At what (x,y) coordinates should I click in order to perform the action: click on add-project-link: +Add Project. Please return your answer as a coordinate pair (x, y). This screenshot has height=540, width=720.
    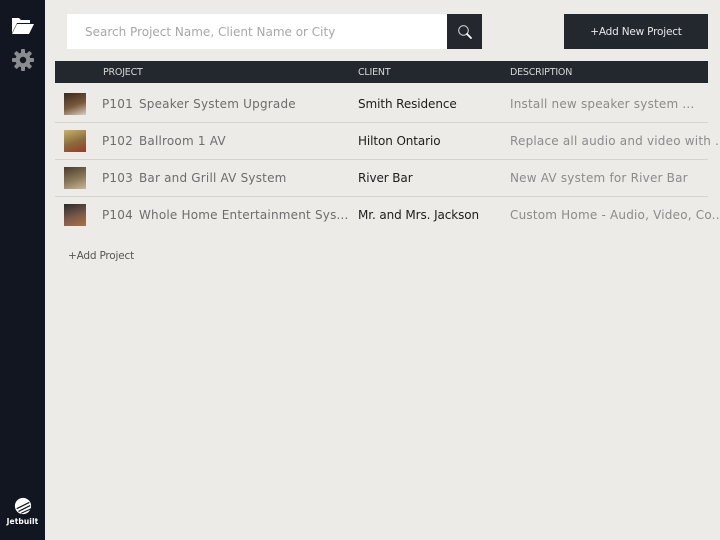
    Looking at the image, I should click on (101, 256).